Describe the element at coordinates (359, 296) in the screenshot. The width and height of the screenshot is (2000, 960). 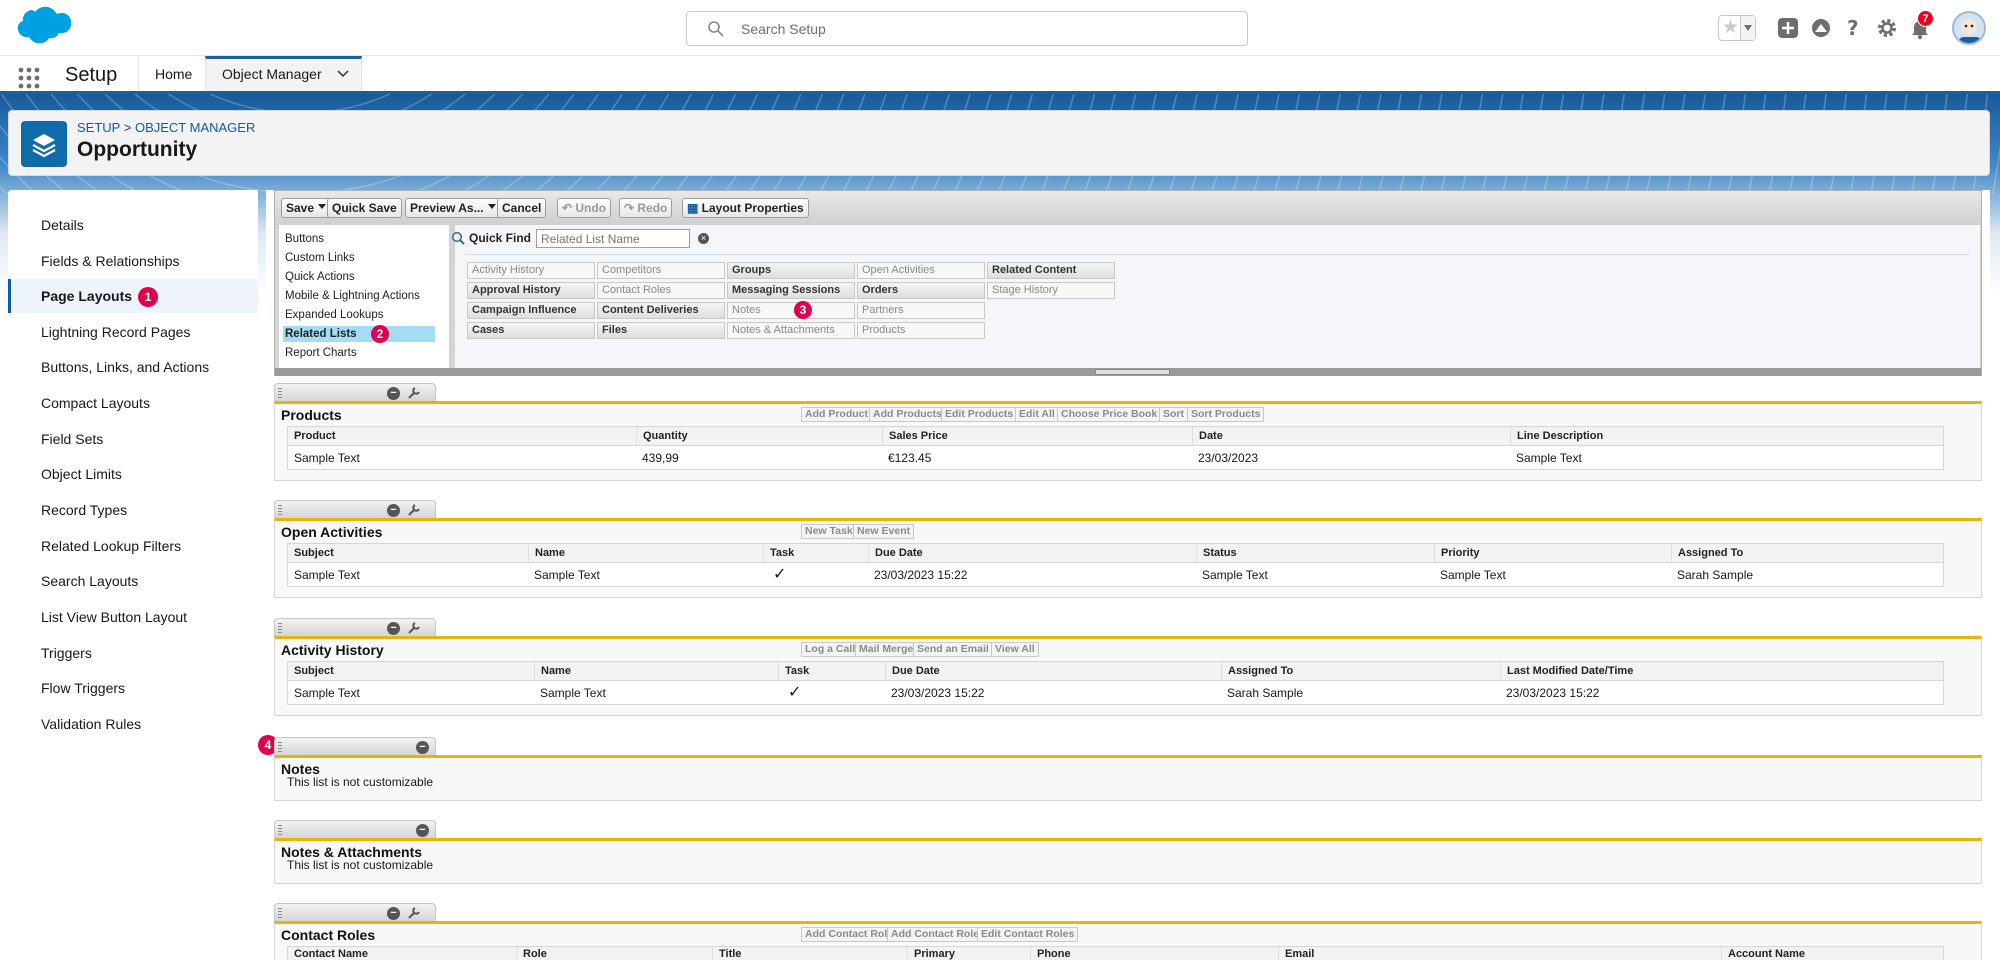
I see `palette-category-mobile-lightning-actions: Mobile & Lightning Actions` at that location.